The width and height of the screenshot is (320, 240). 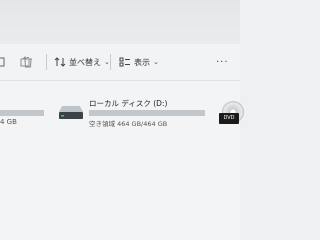 I want to click on sort-arrows-icon, so click(x=60, y=62).